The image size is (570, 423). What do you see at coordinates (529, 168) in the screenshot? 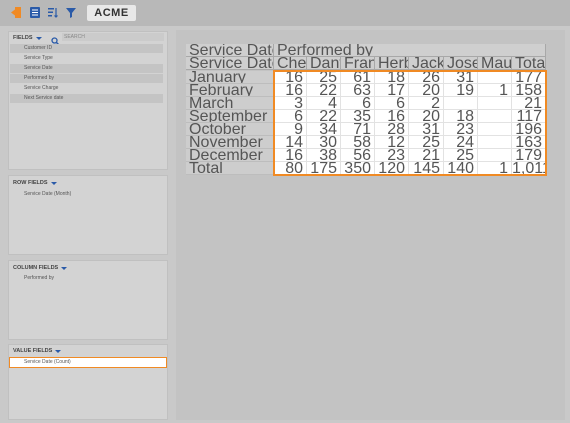
I see `table-cell: 1,011` at bounding box center [529, 168].